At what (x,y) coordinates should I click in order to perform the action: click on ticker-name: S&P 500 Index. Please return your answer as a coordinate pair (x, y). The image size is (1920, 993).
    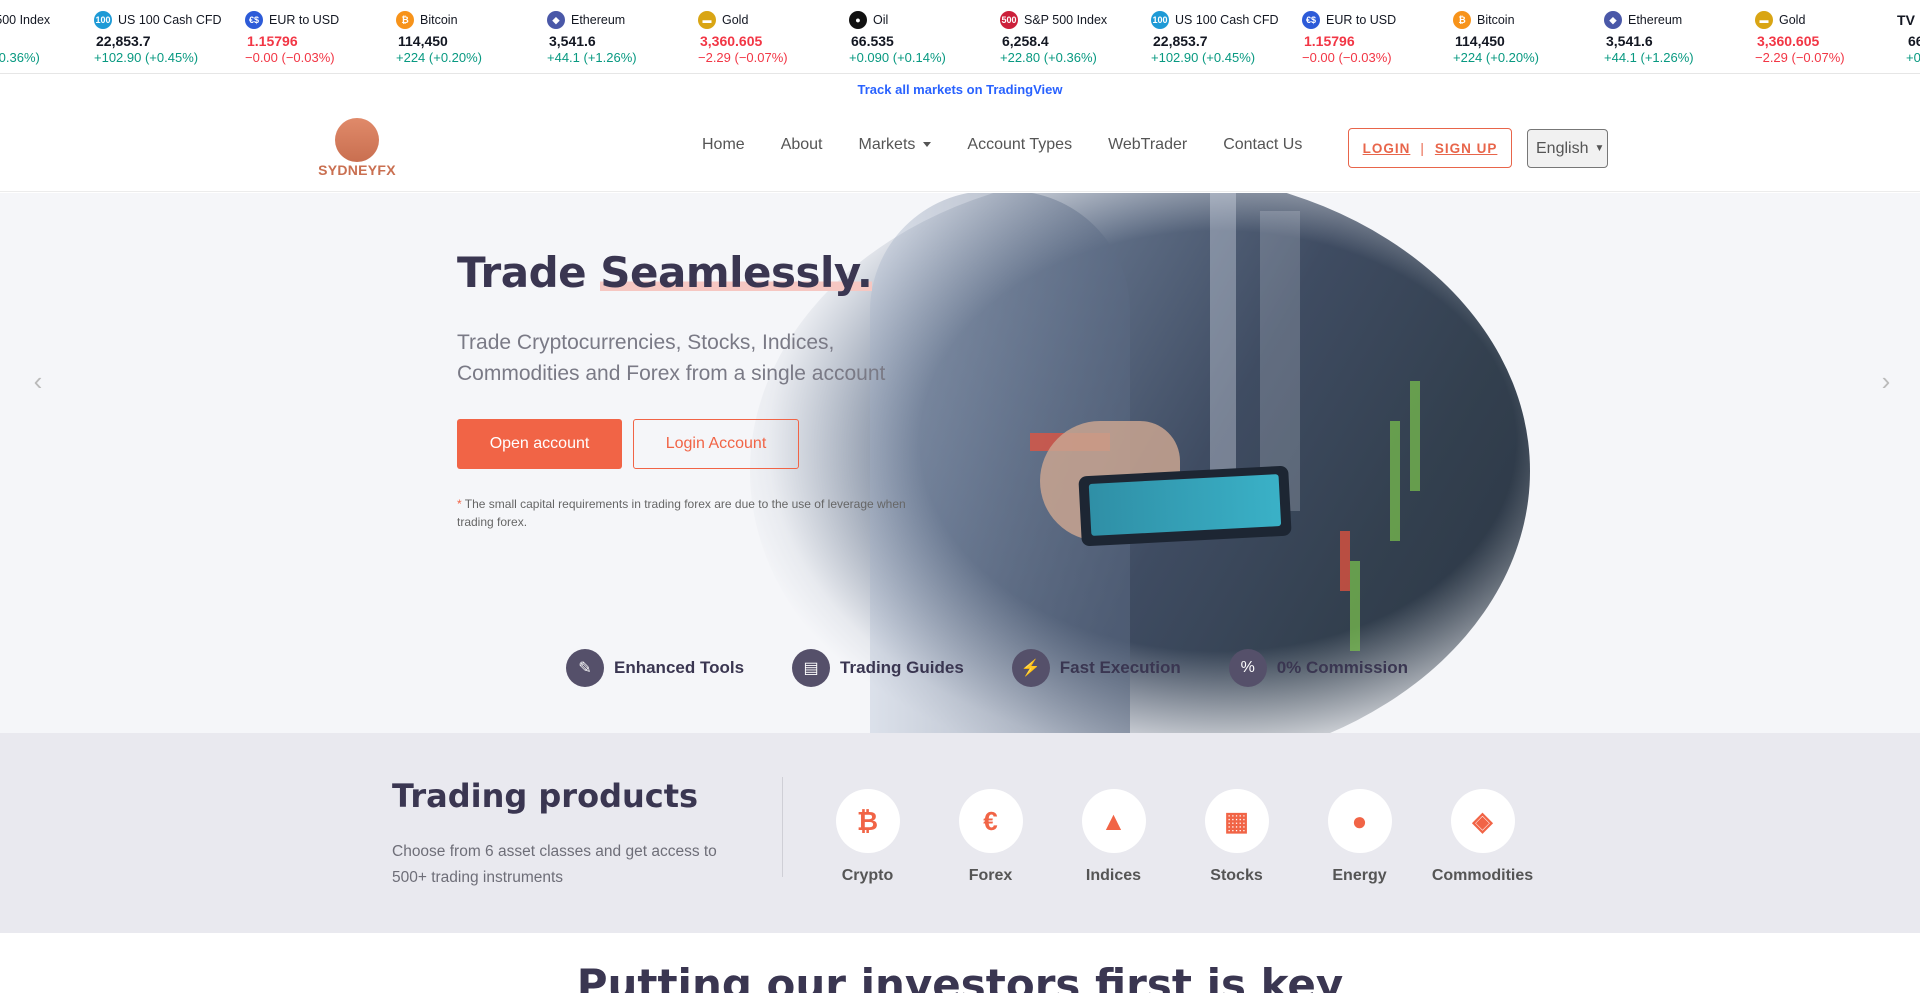
    Looking at the image, I should click on (25, 20).